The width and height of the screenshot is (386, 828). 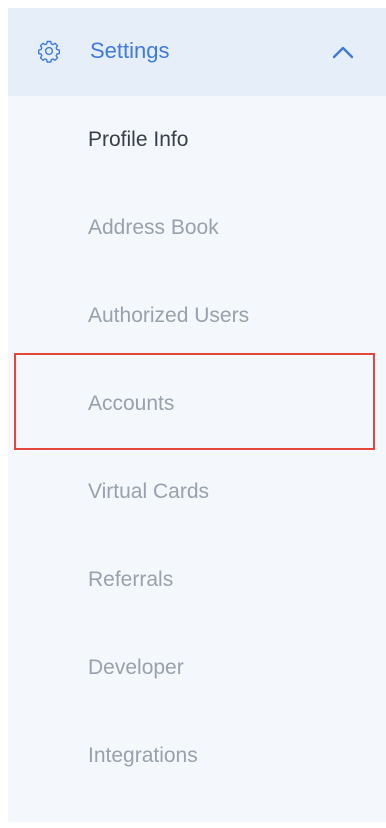 I want to click on menu-item-profile-info: Profile Info, so click(x=197, y=140).